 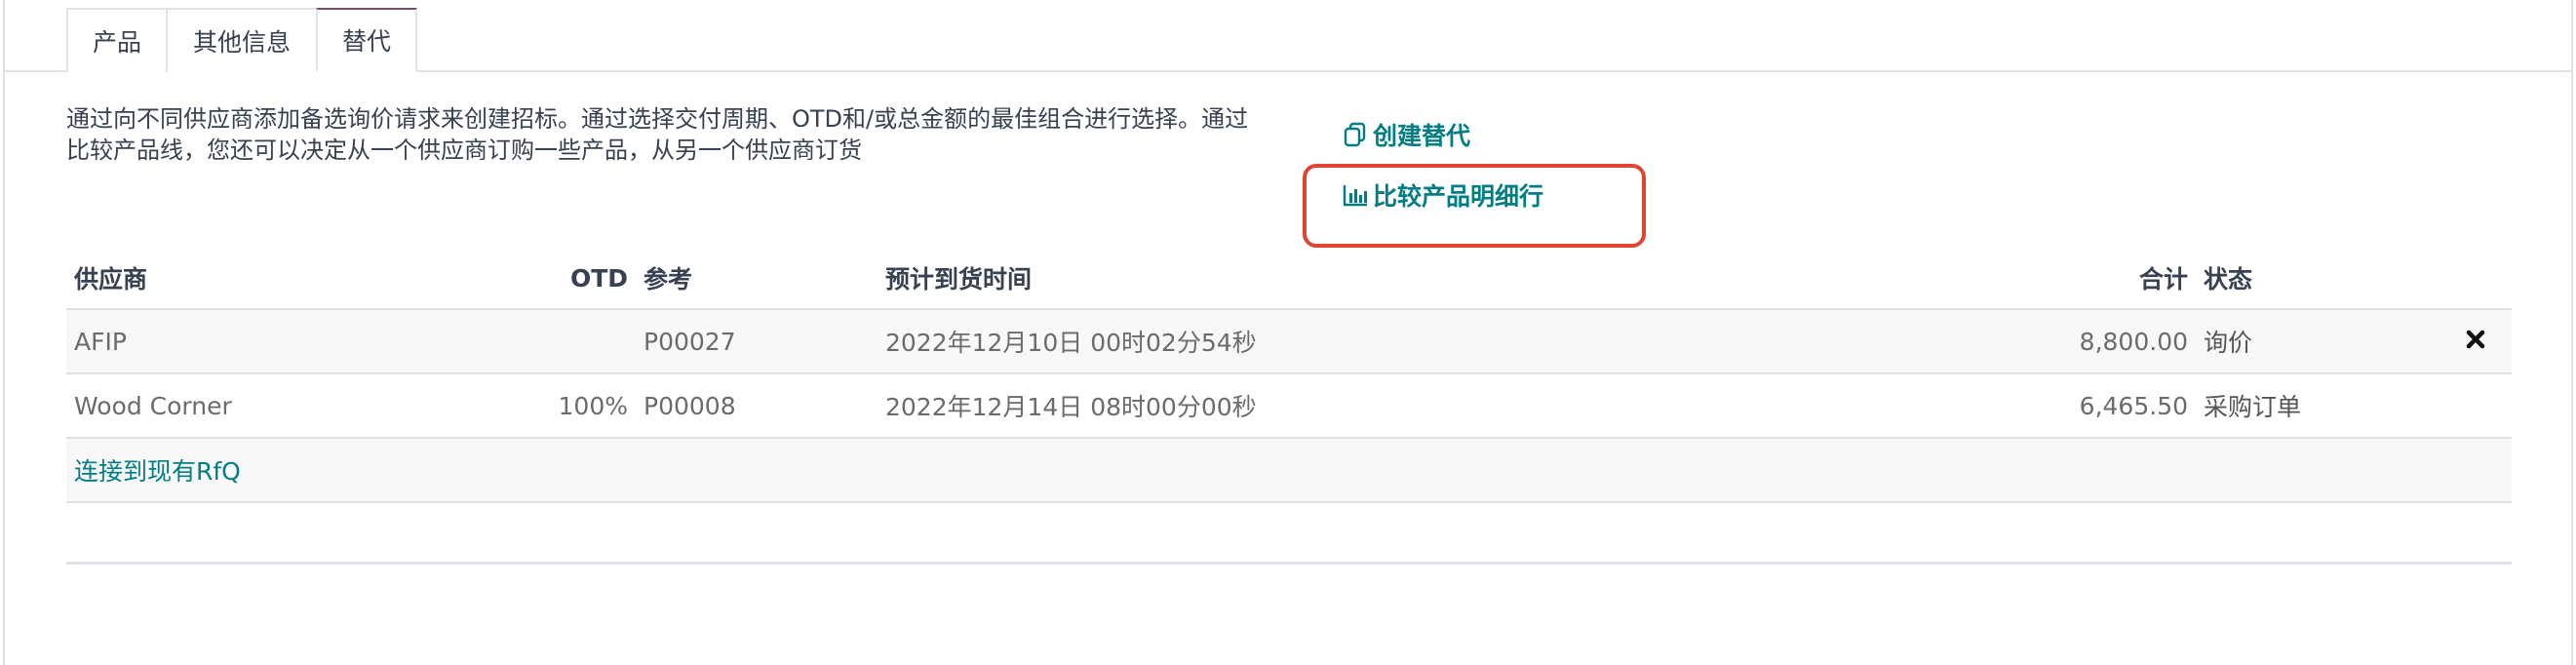 I want to click on header-reference: 参考, so click(x=668, y=278).